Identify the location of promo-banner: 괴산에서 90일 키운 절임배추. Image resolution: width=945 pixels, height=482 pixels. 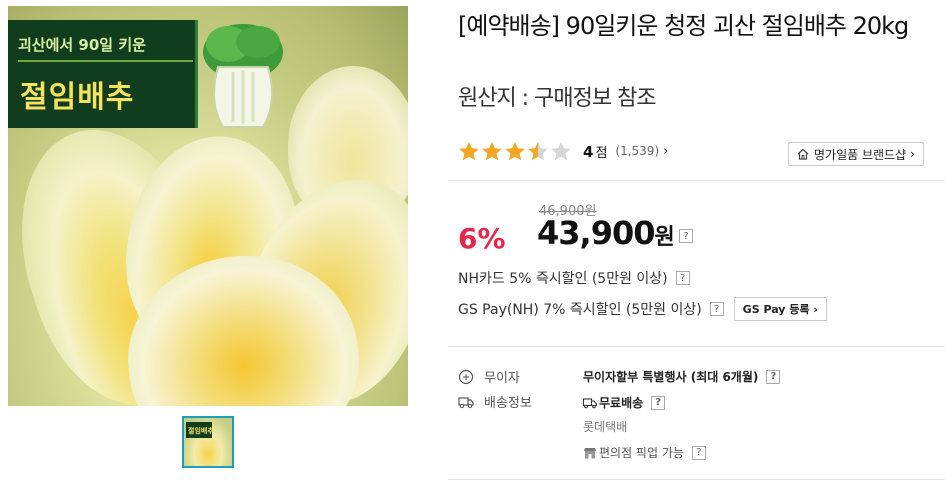
(103, 74).